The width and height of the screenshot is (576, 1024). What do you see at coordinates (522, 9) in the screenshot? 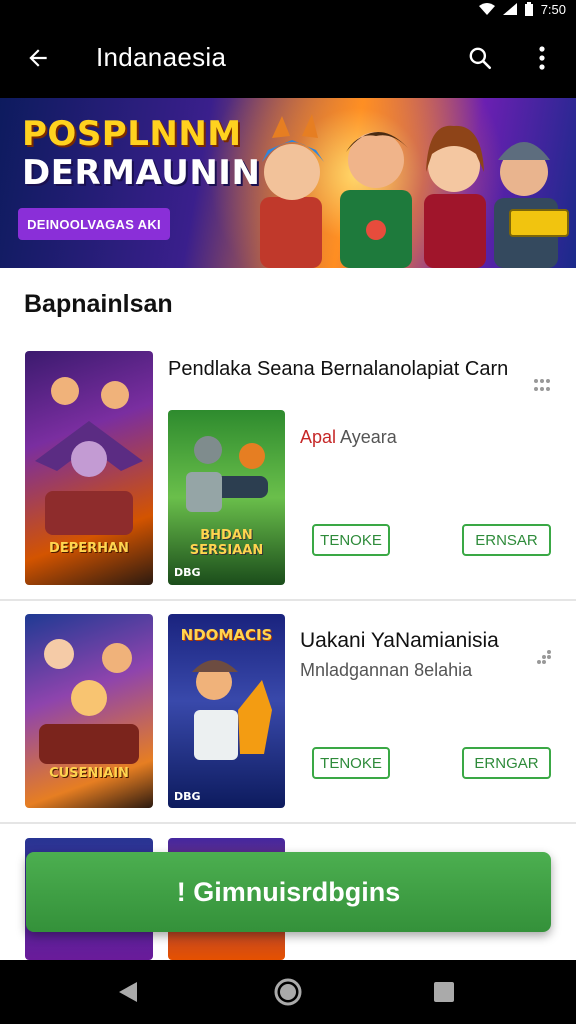
I see `status-icons: 7:50` at bounding box center [522, 9].